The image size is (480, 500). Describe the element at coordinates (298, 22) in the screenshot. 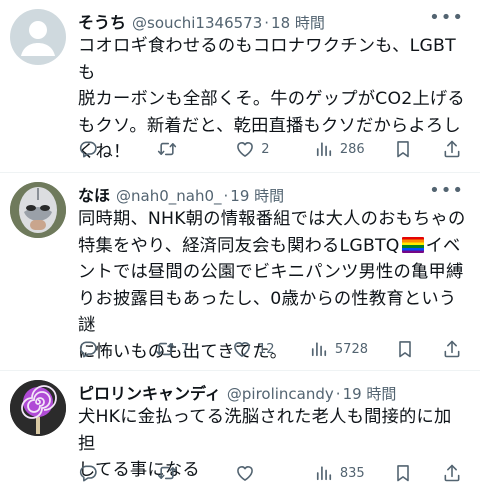

I see `timestamp: 18 時間` at that location.